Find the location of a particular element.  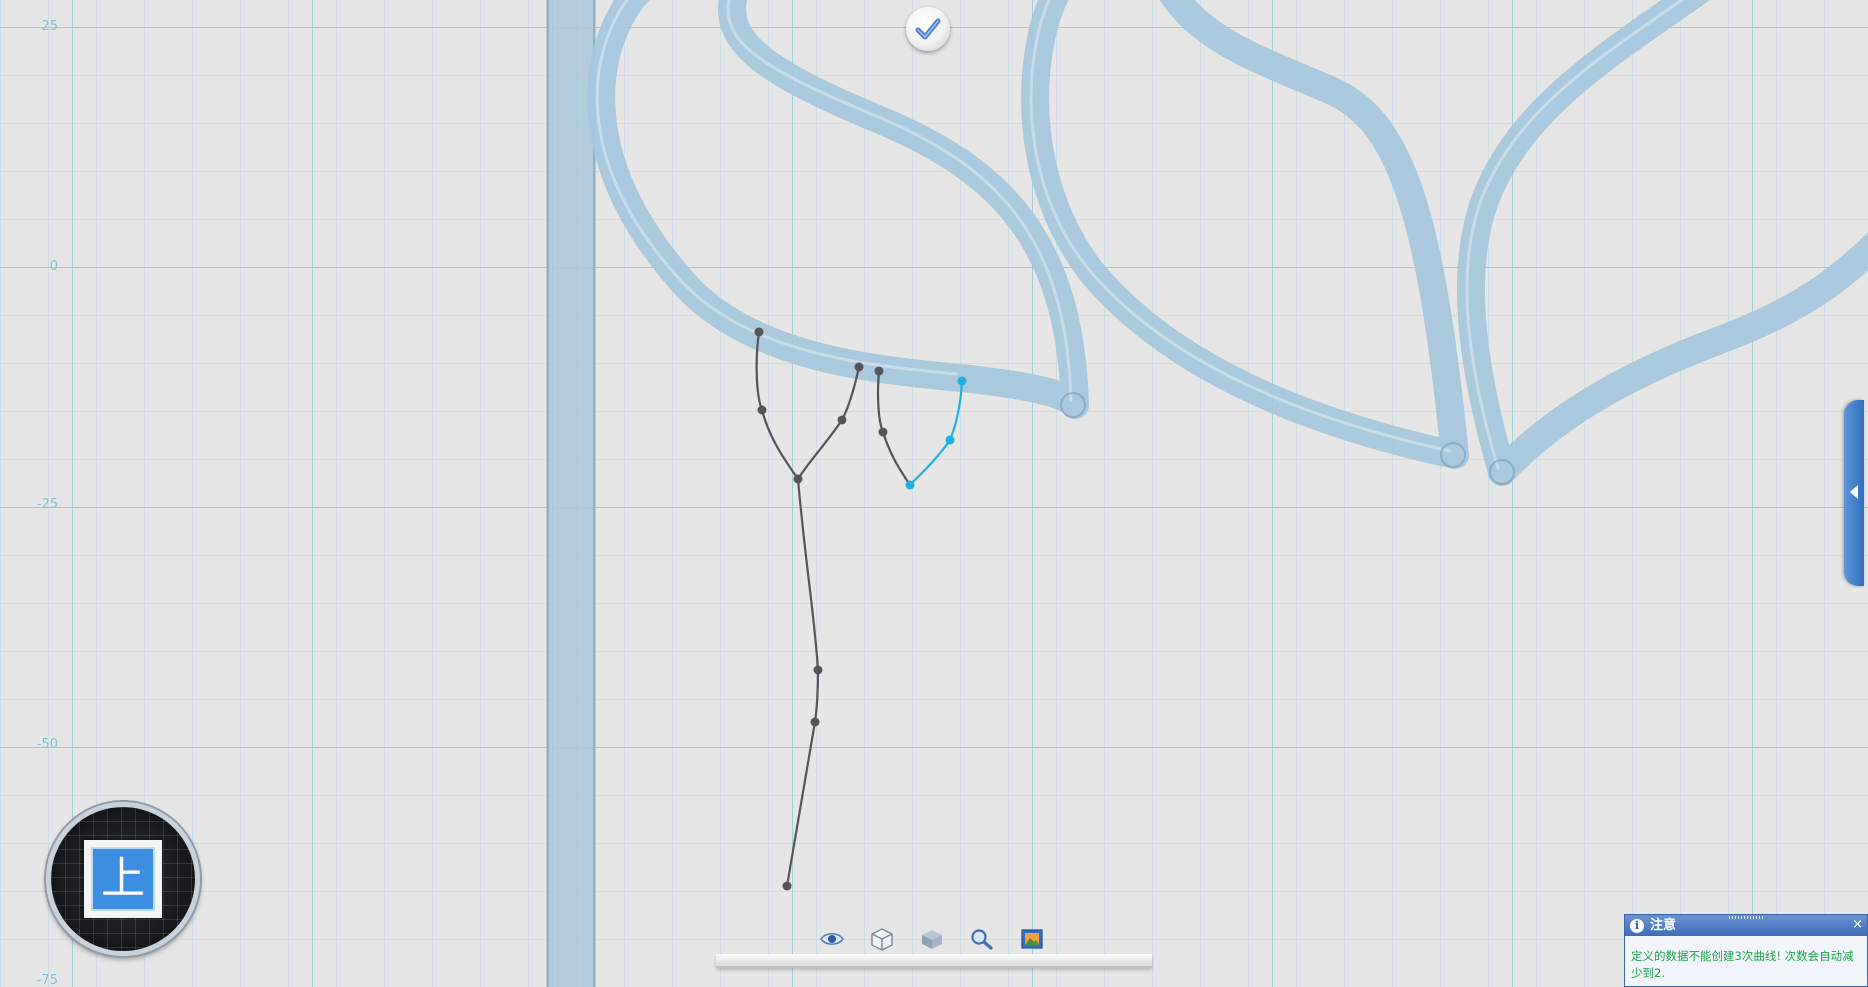

toolbar-shelf is located at coordinates (934, 961).